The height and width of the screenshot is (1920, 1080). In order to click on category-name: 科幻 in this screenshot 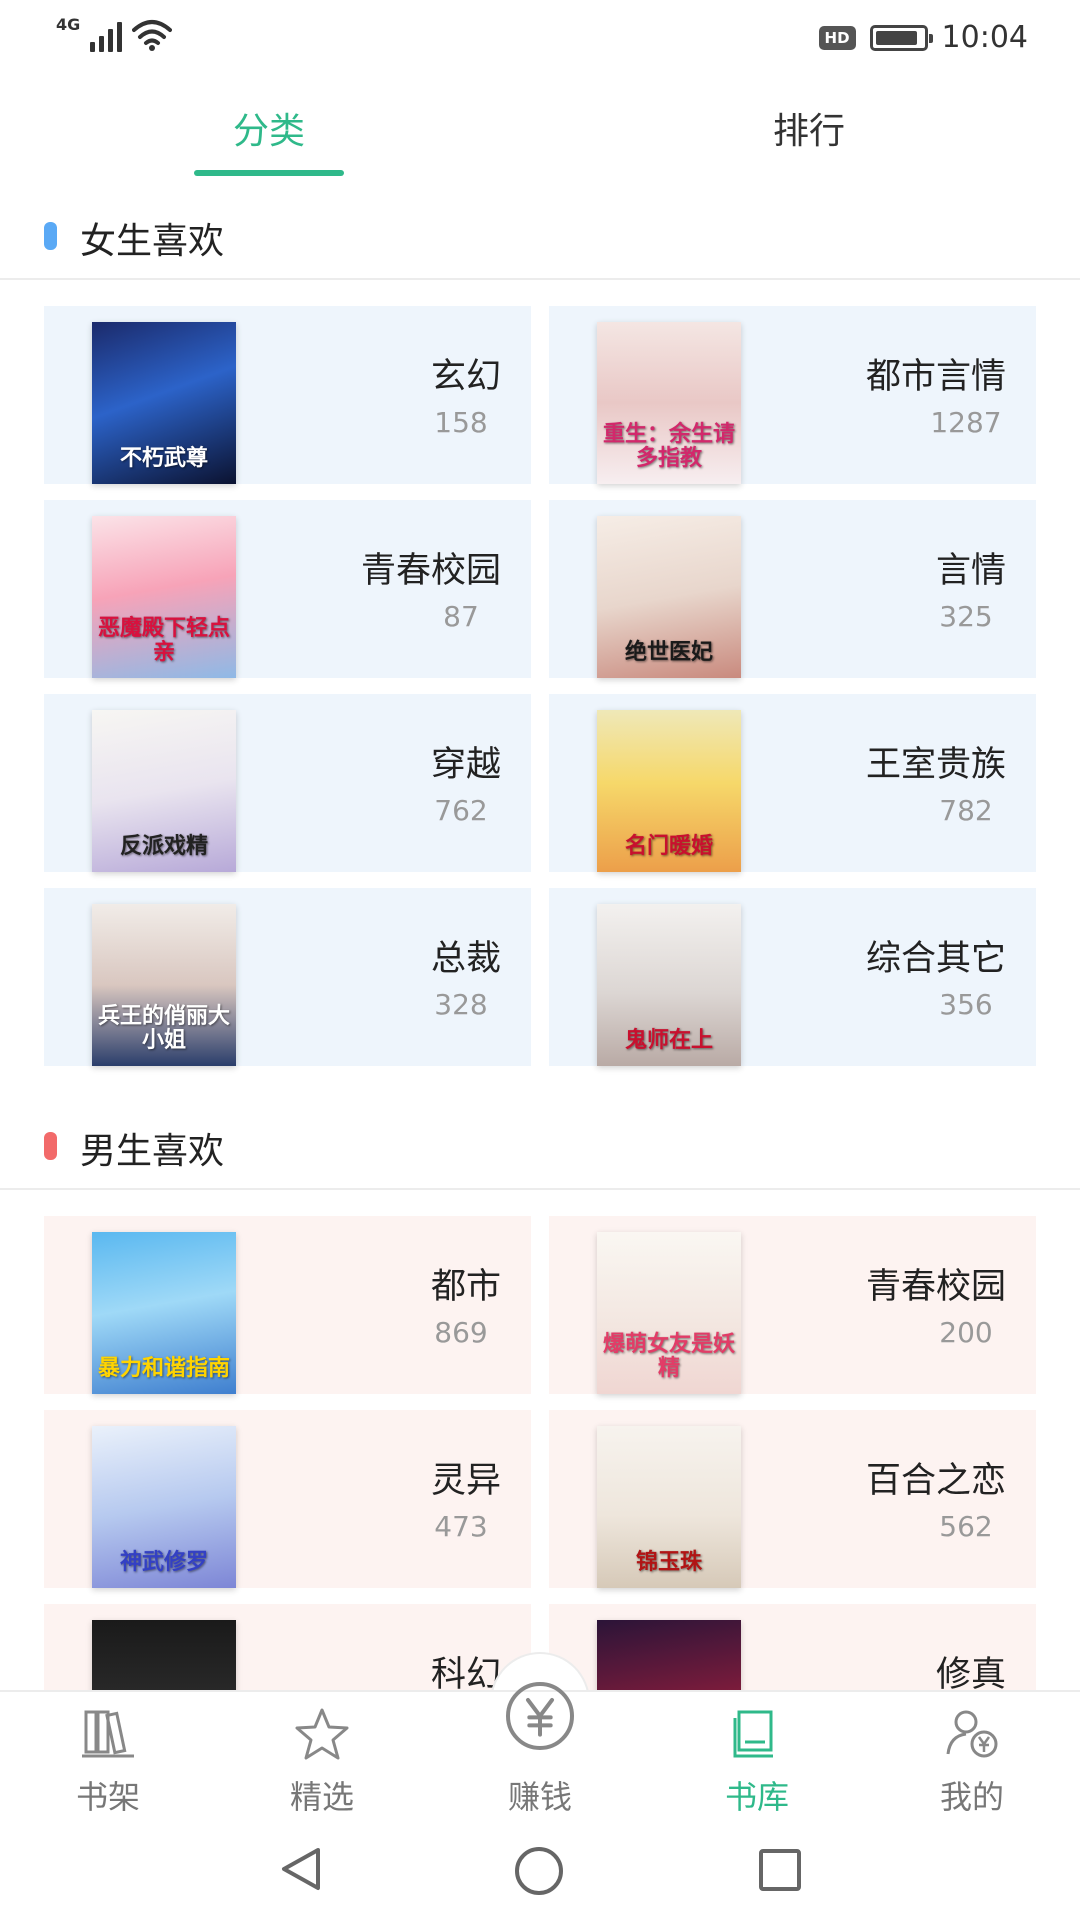, I will do `click(465, 1672)`.